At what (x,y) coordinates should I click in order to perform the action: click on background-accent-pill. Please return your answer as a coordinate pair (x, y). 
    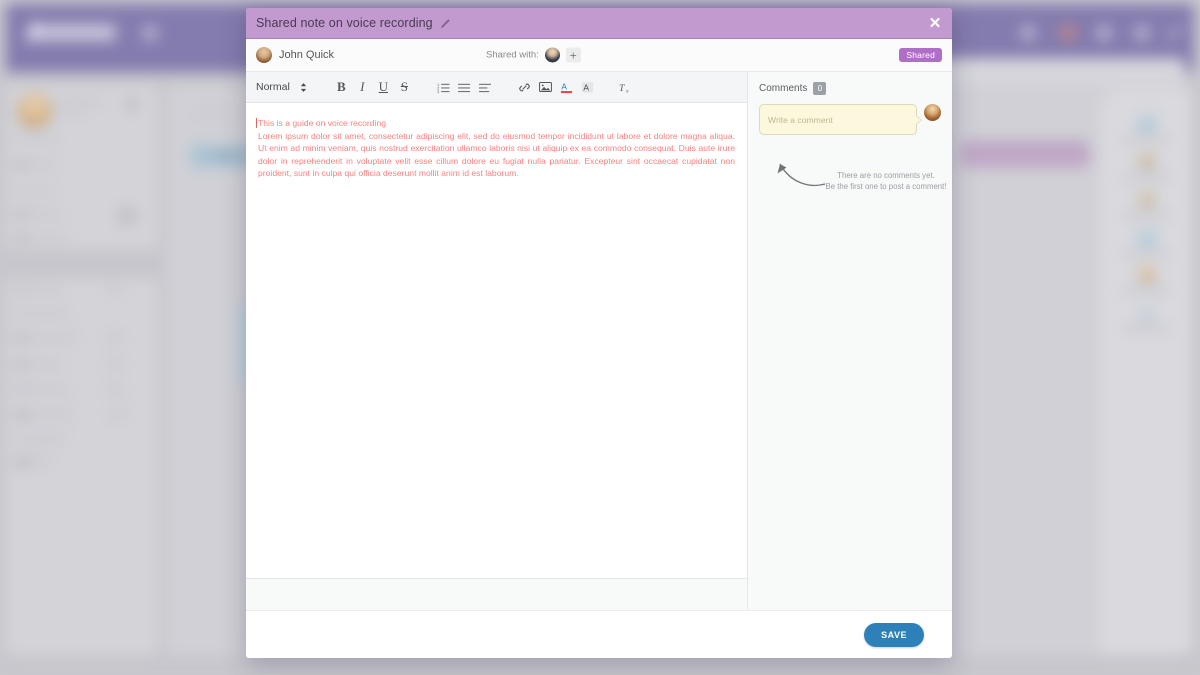
    Looking at the image, I should click on (1025, 154).